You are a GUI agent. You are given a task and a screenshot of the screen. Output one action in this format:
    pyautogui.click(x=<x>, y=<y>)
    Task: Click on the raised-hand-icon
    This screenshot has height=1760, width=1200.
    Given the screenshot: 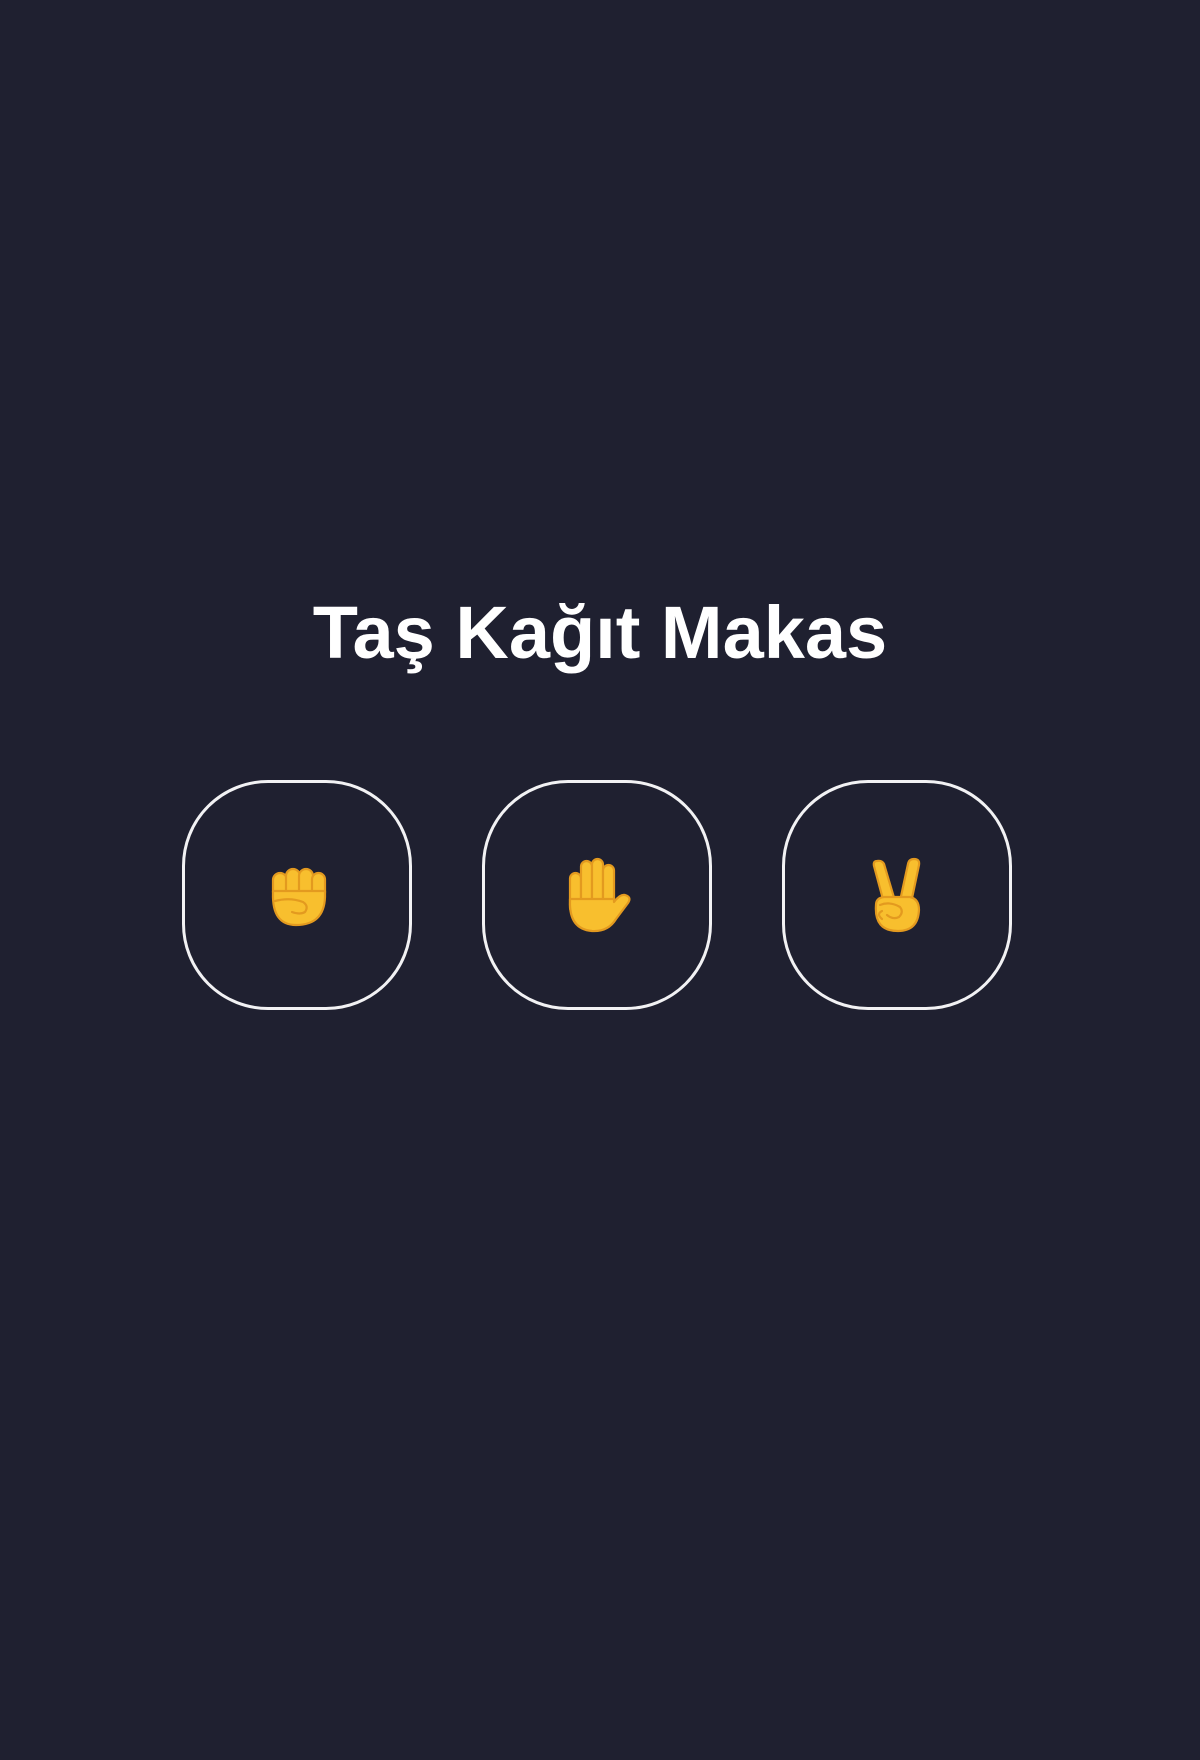 What is the action you would take?
    pyautogui.click(x=599, y=895)
    